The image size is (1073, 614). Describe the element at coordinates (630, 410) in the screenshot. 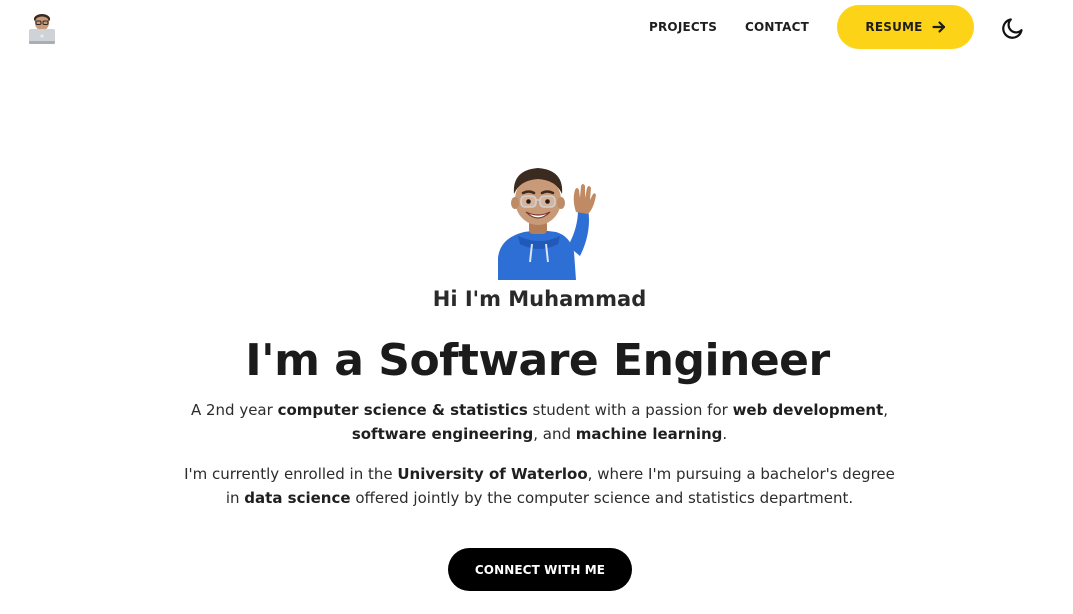

I see `intro-text: student with a passion for` at that location.